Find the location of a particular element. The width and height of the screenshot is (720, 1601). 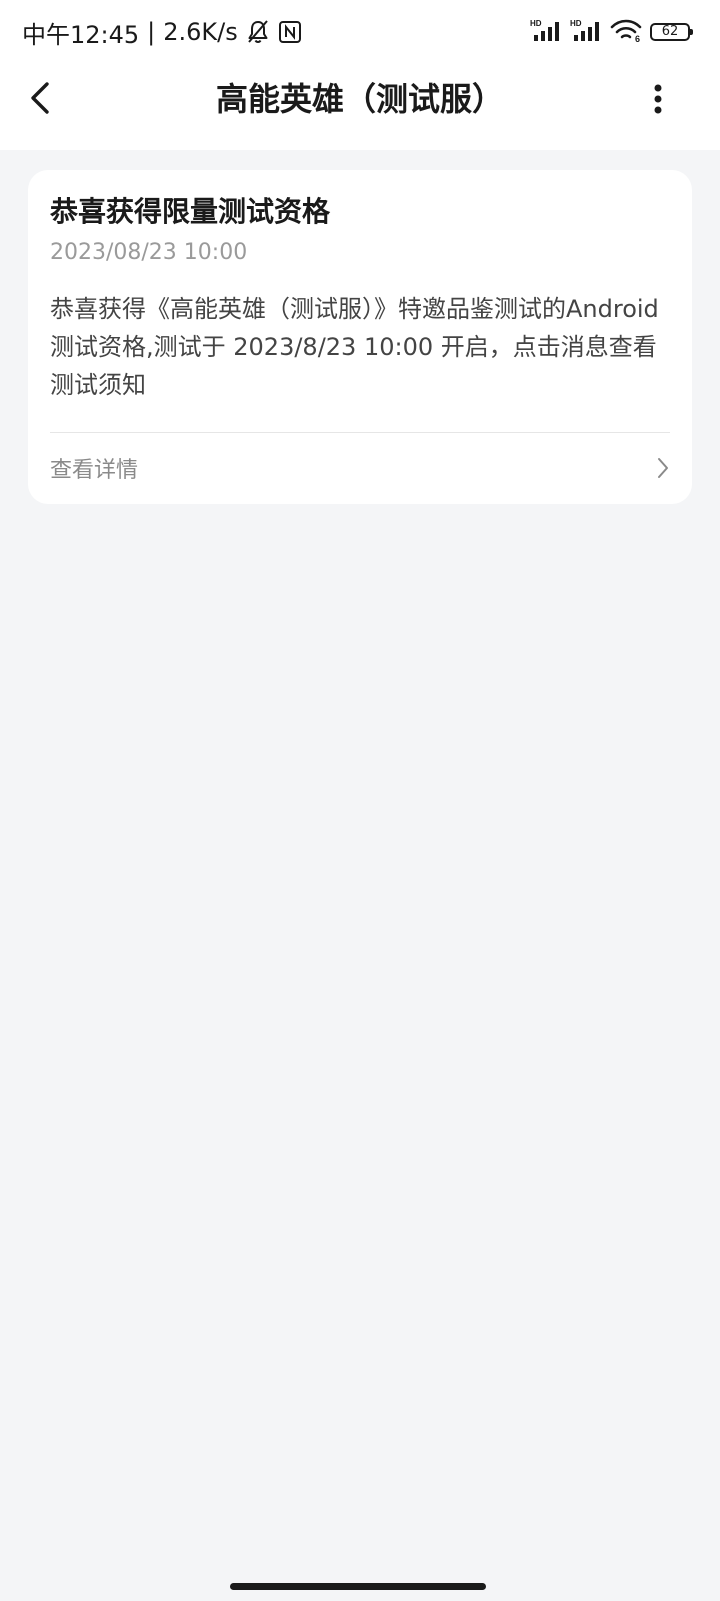

page-title: 高能英雄（测试服） is located at coordinates (359, 99).